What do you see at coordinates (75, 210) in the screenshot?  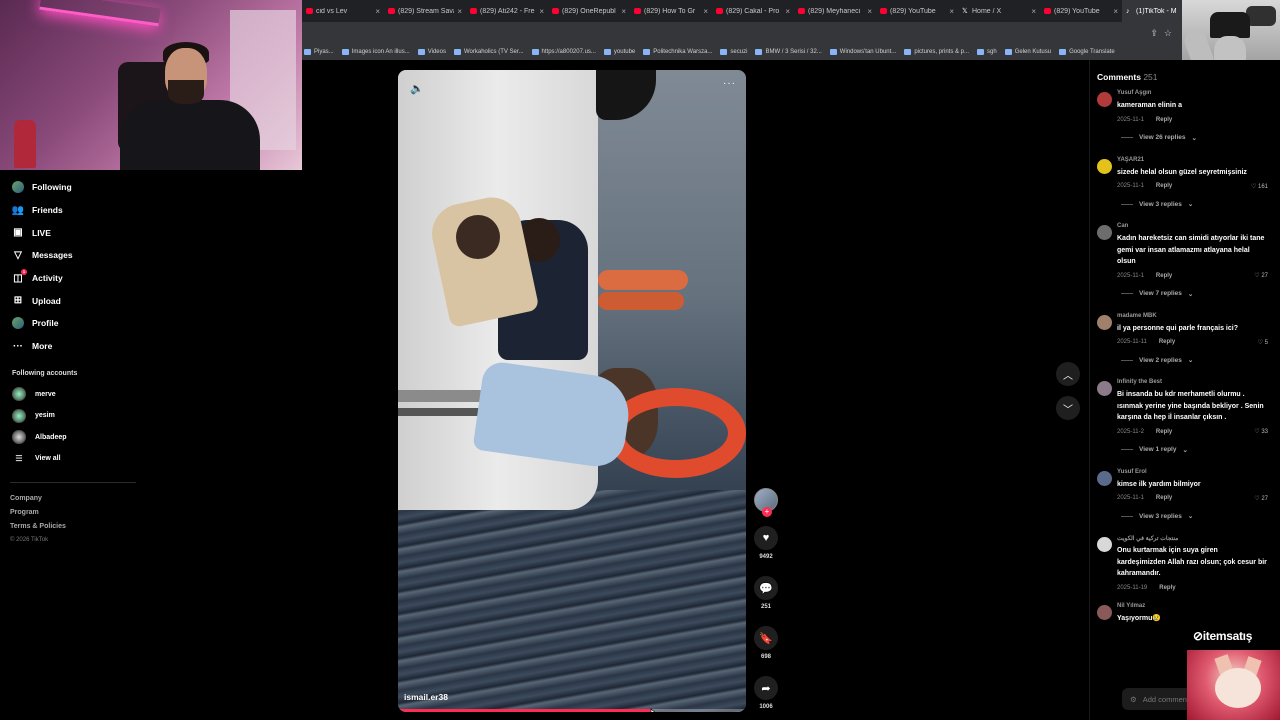 I see `sidebar-item-friends: 👥 Friends` at bounding box center [75, 210].